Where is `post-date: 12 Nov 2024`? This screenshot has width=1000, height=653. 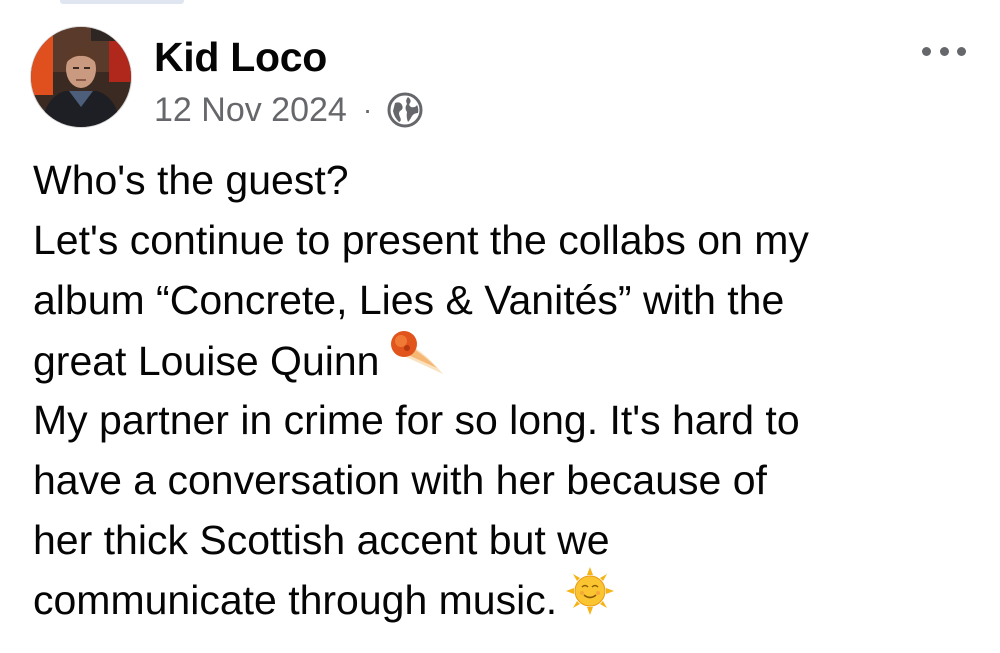 post-date: 12 Nov 2024 is located at coordinates (250, 110).